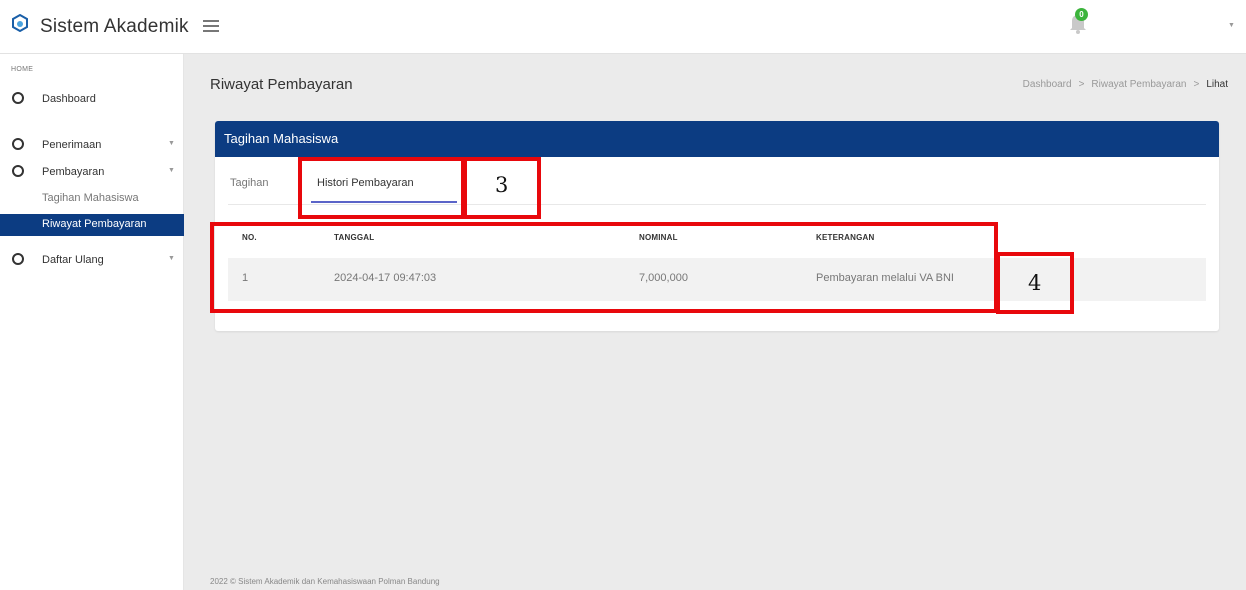 This screenshot has height=590, width=1246. What do you see at coordinates (20, 23) in the screenshot?
I see `logo-icon` at bounding box center [20, 23].